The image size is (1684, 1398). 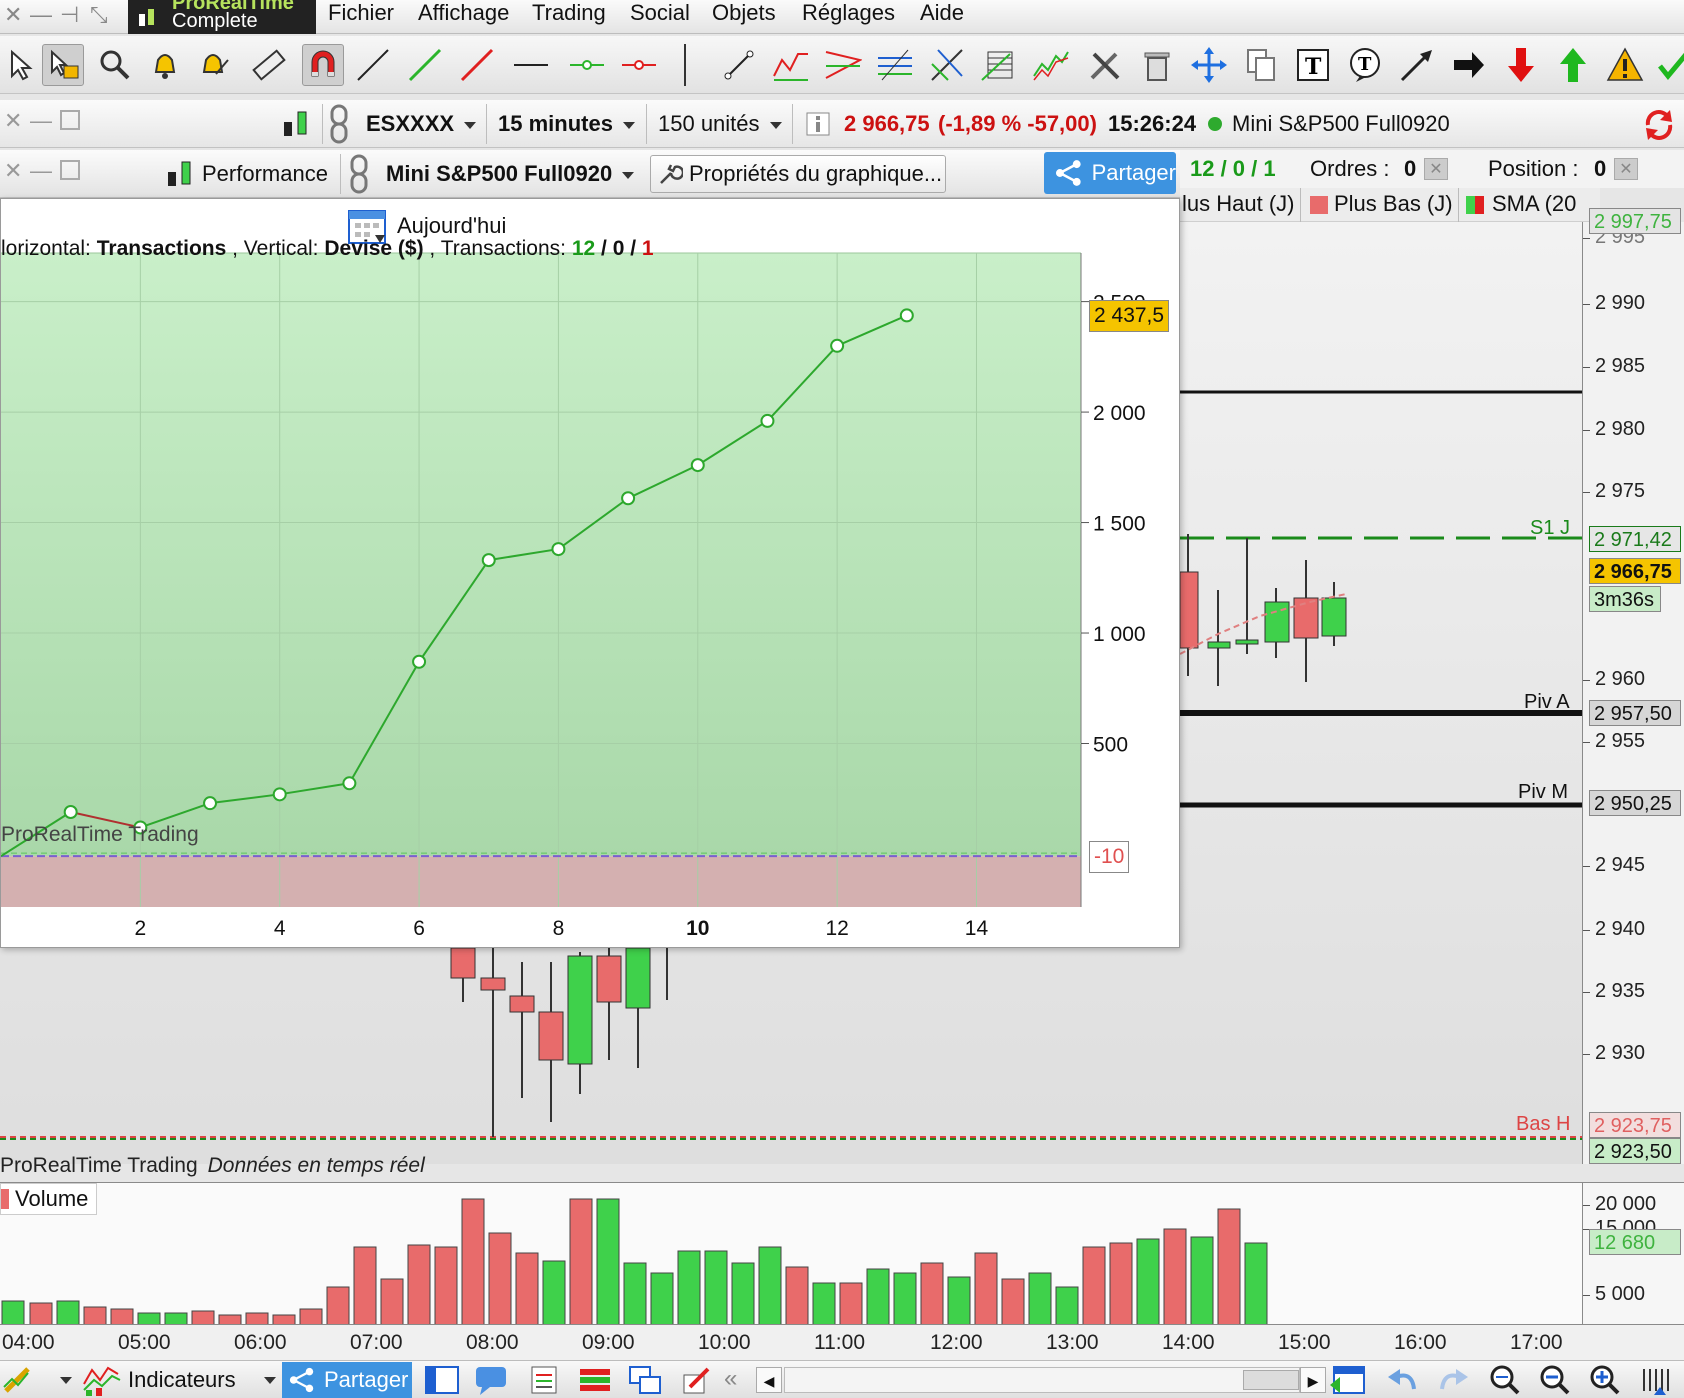 I want to click on warning-icon, so click(x=1625, y=65).